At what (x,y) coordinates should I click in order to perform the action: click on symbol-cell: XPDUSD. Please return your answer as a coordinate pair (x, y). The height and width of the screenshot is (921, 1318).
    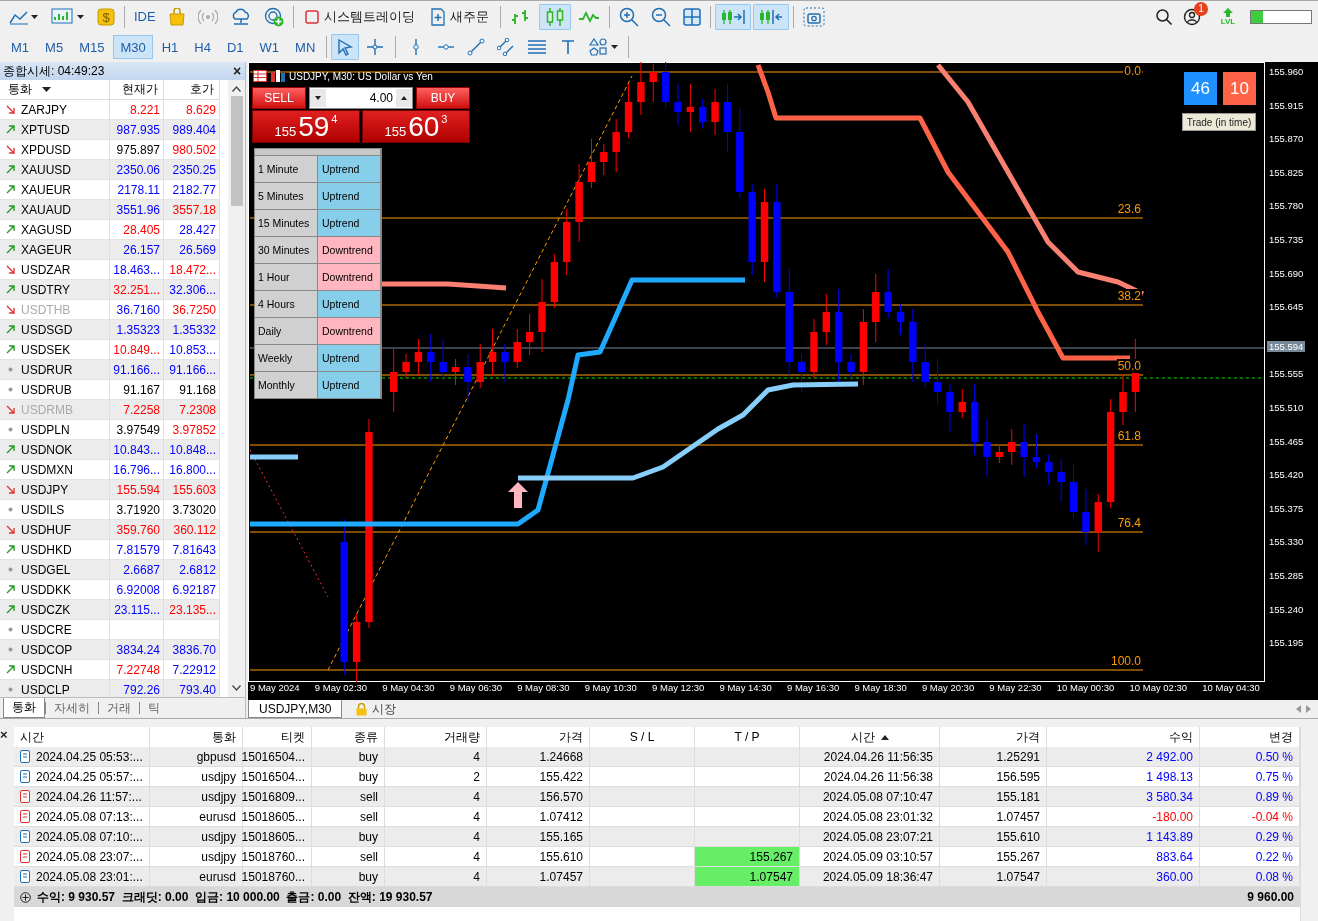
    Looking at the image, I should click on (55, 150).